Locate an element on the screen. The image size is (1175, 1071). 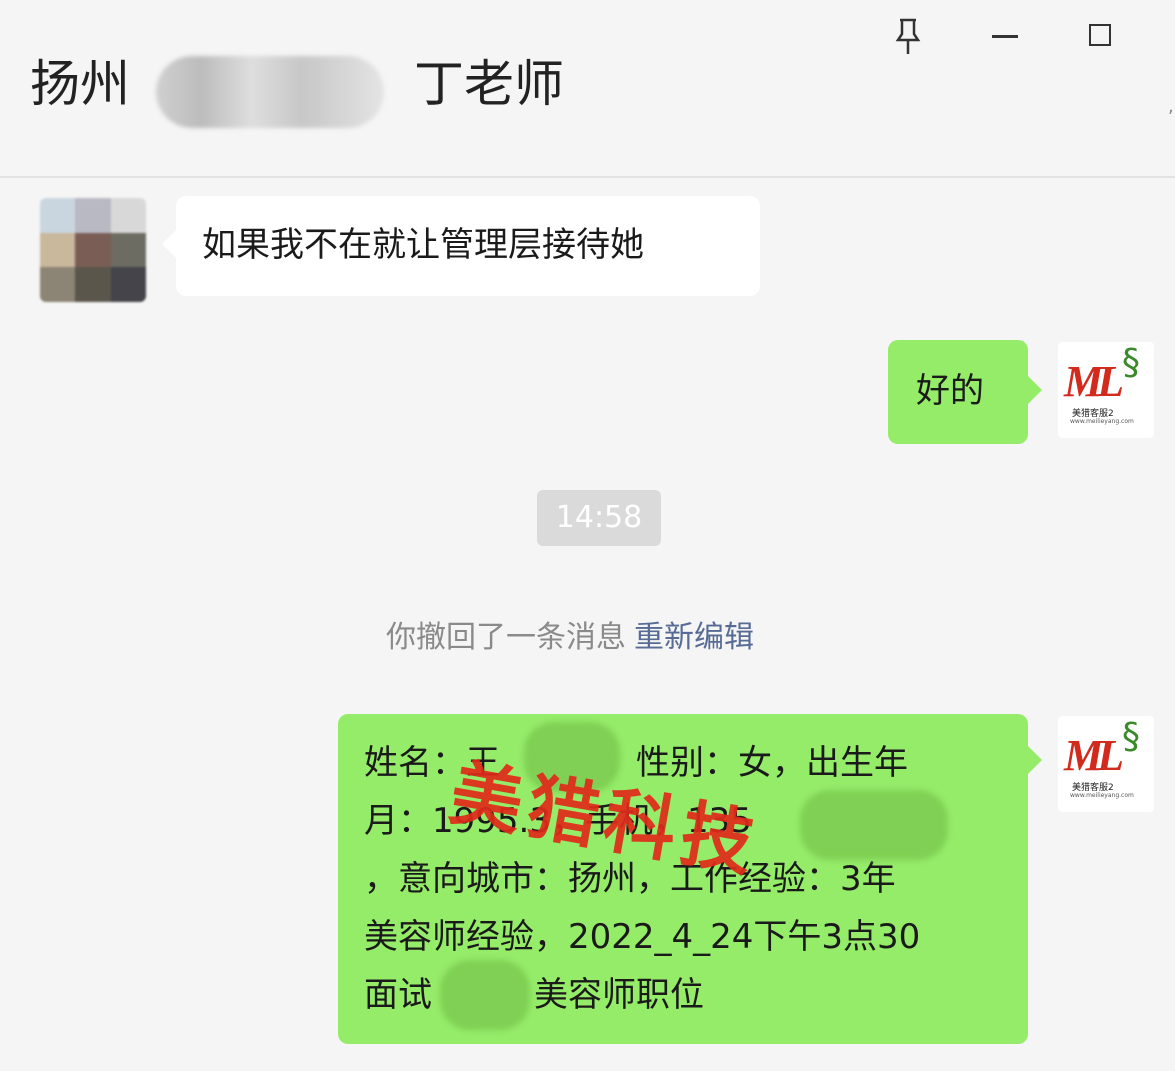
outgoing-message-bubble: 好的 is located at coordinates (965, 392).